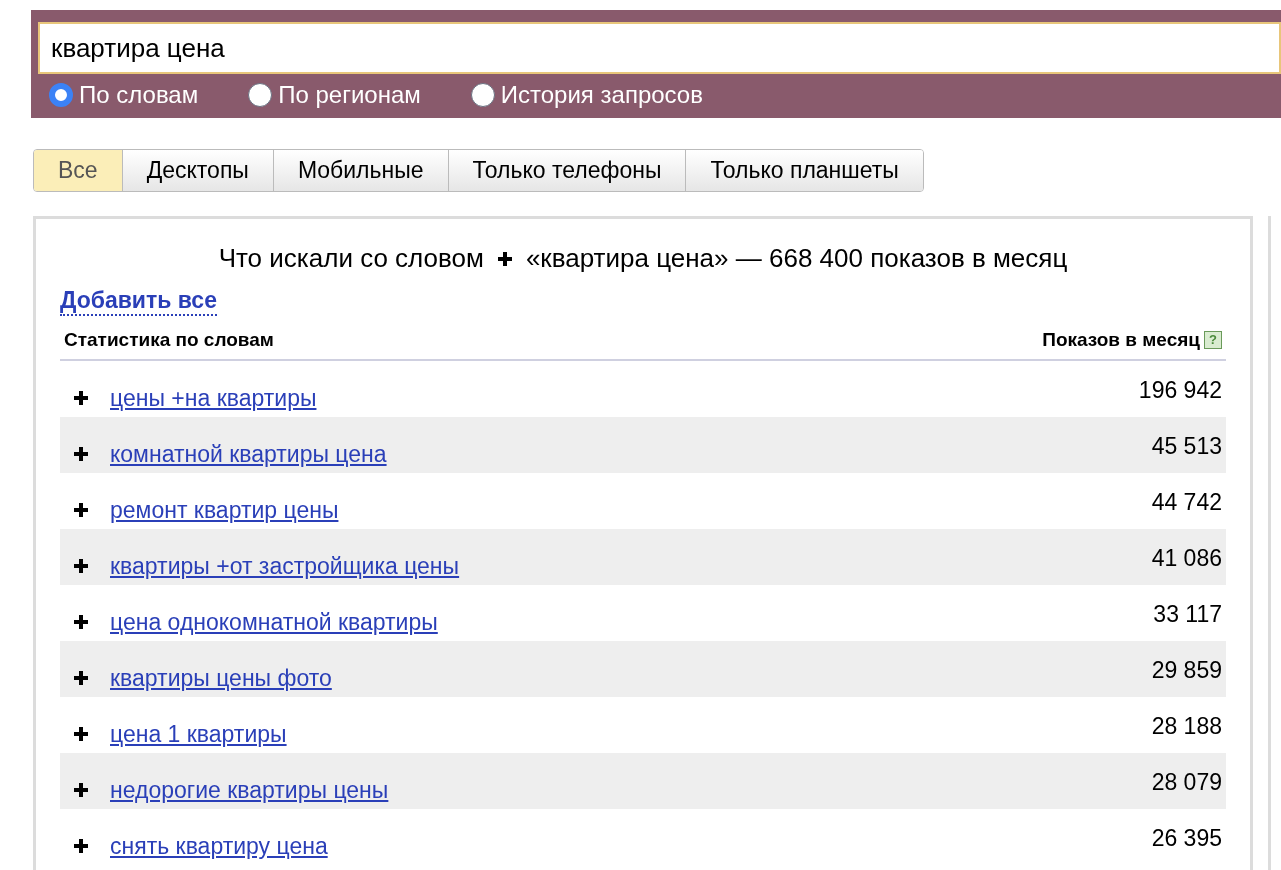 This screenshot has height=870, width=1281. Describe the element at coordinates (351, 258) in the screenshot. I see `panel-title: Что искали со словом` at that location.